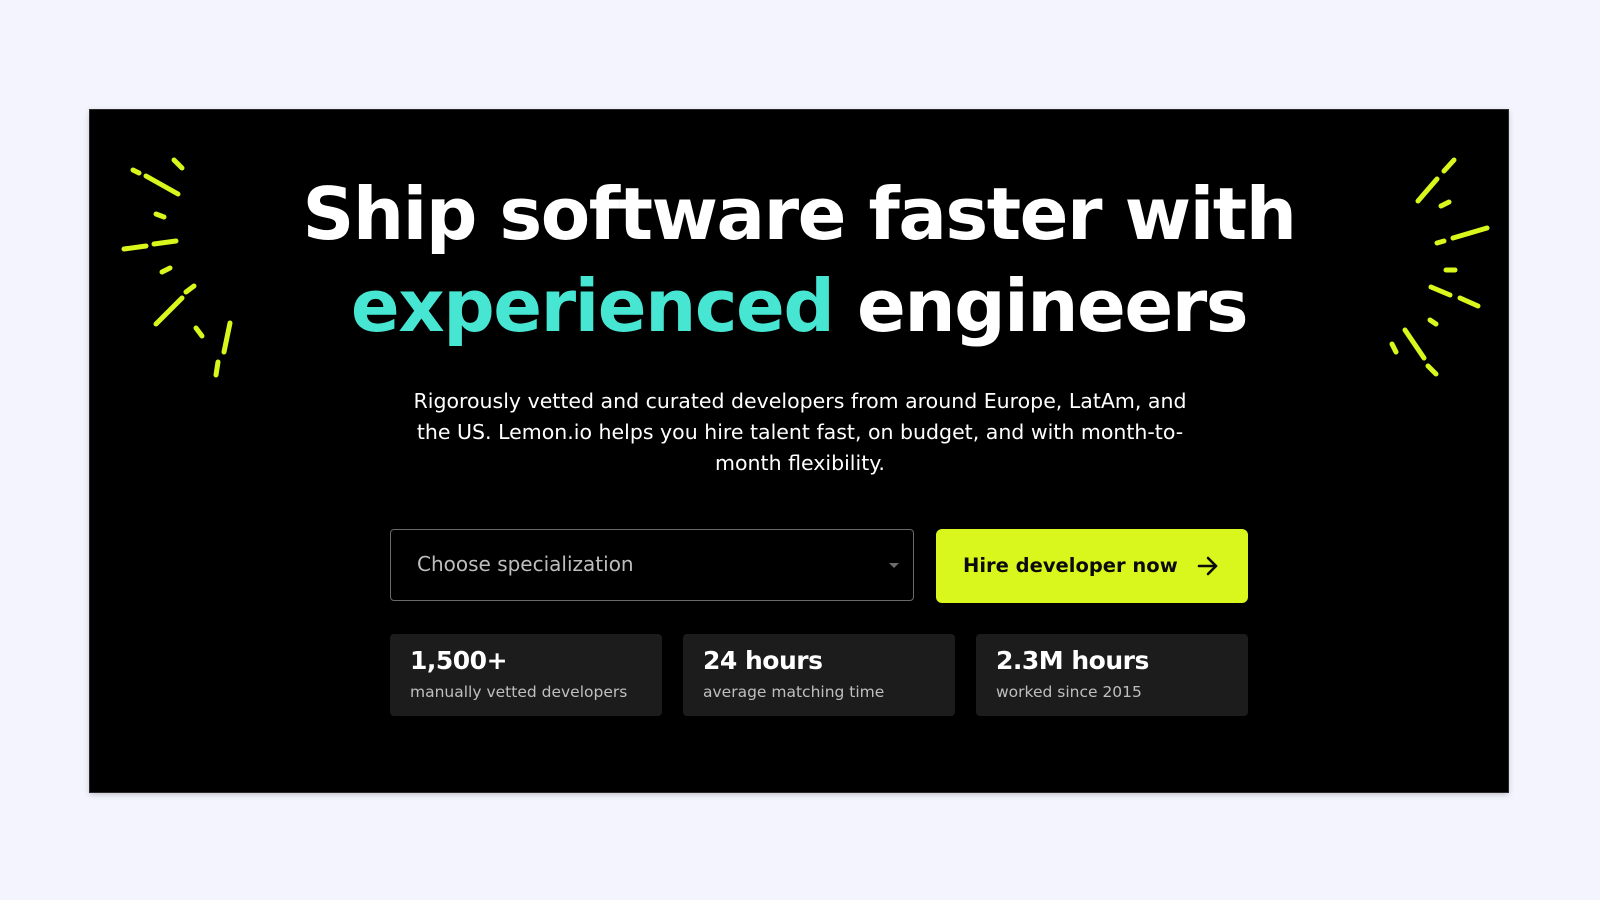  I want to click on headline-rest: engineers, so click(1052, 306).